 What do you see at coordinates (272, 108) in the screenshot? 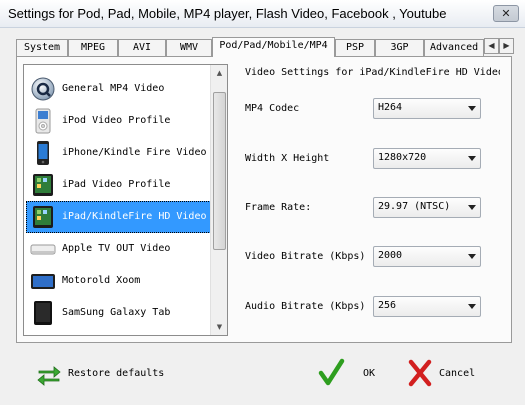
I see `mp4-codec-label: MP4 Codec` at bounding box center [272, 108].